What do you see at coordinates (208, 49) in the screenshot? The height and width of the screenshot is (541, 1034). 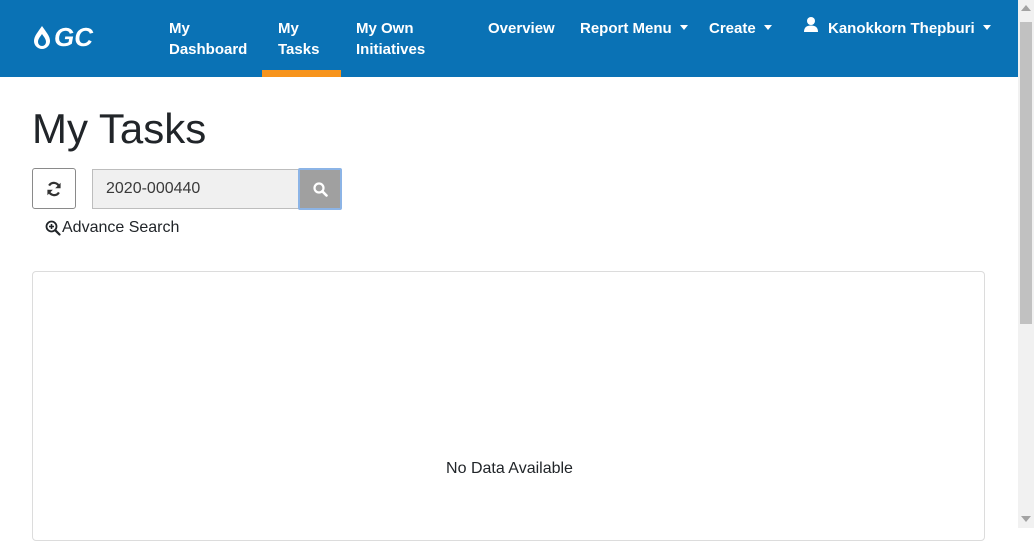 I see `nav-my-dashboard-line2: Dashboard` at bounding box center [208, 49].